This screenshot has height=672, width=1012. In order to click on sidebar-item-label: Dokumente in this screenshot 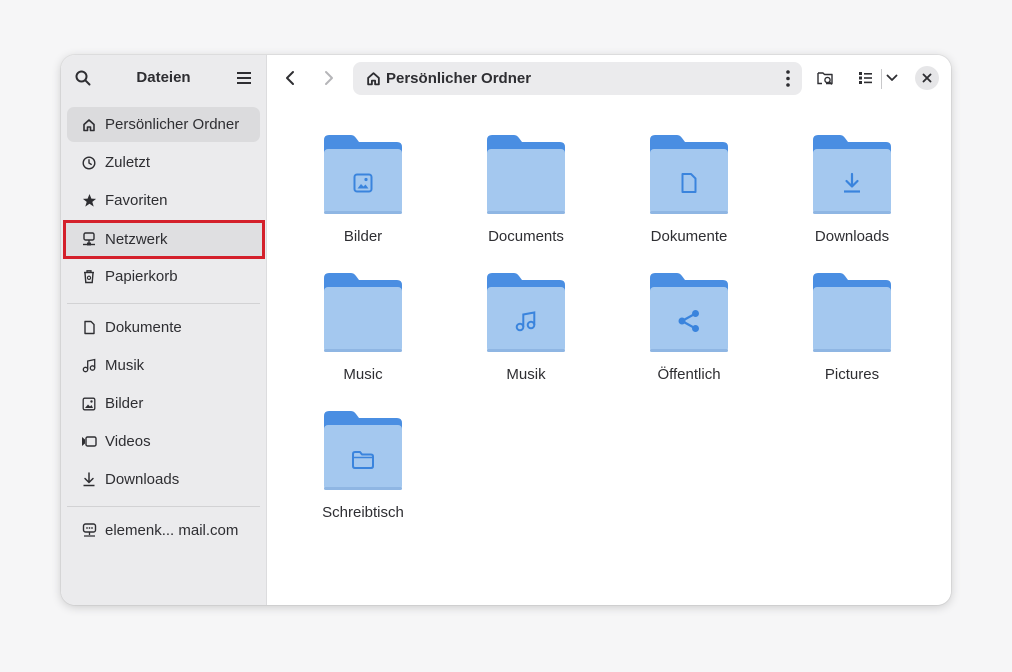, I will do `click(143, 327)`.